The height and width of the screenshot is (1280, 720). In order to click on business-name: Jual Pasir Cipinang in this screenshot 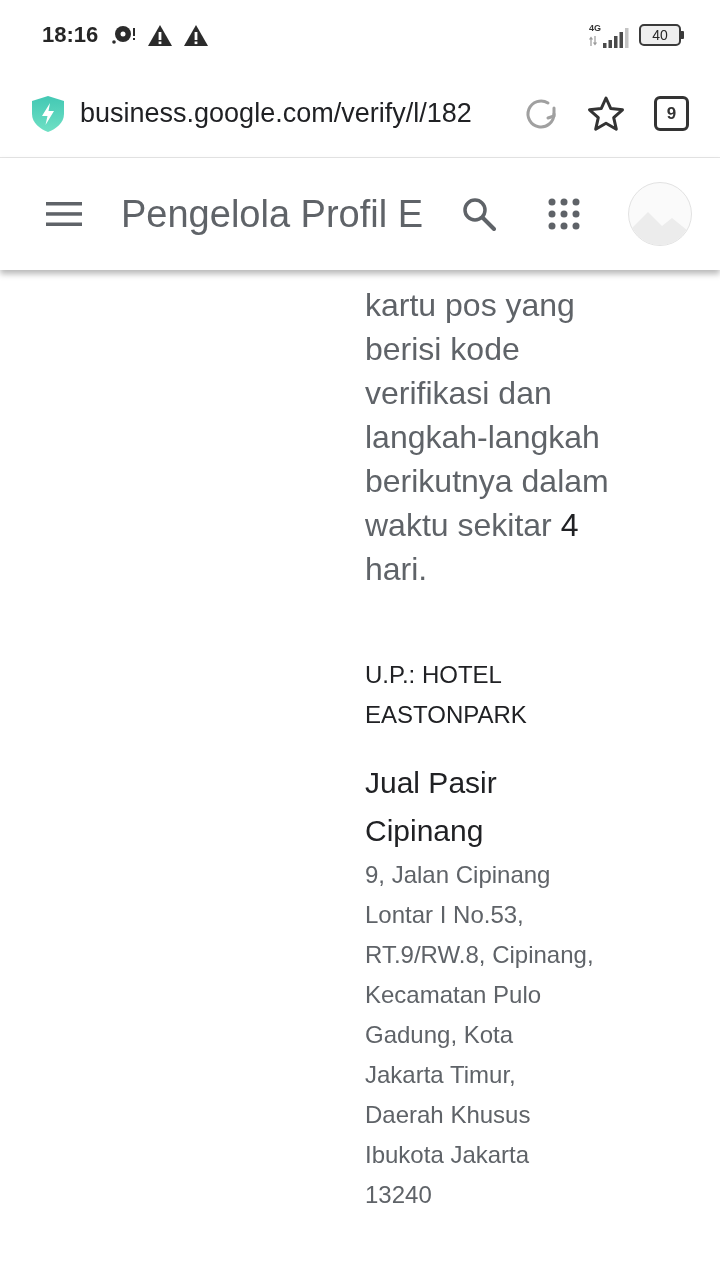, I will do `click(431, 807)`.